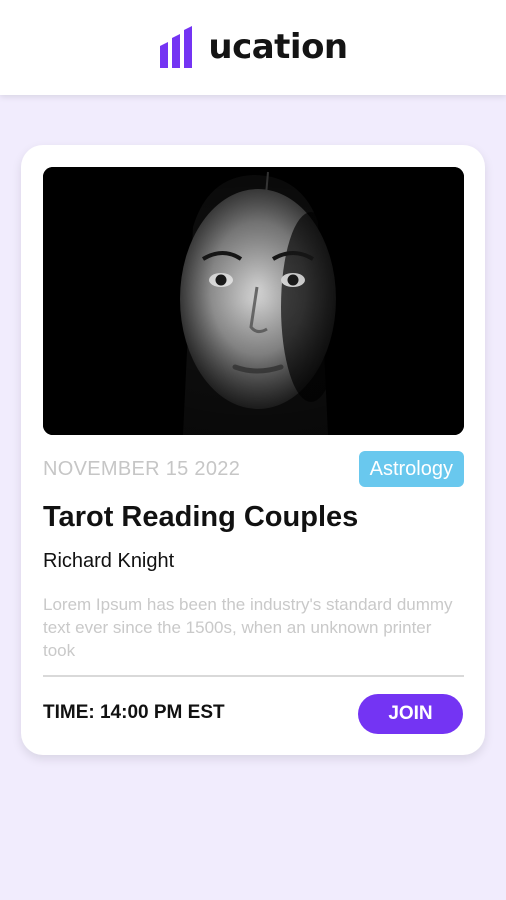  I want to click on join-button: JOIN, so click(410, 714).